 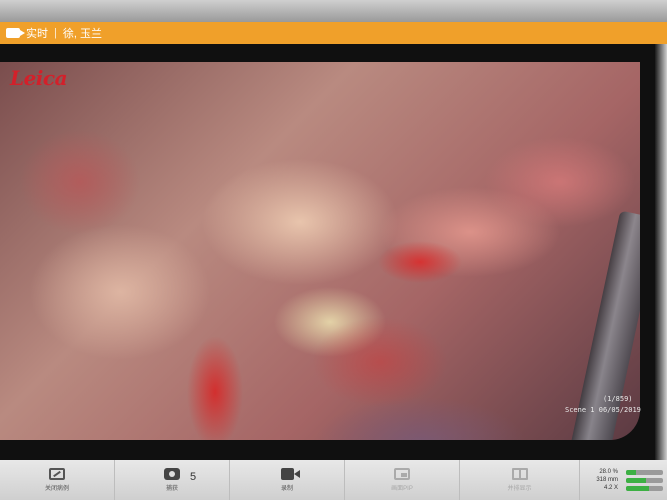 What do you see at coordinates (637, 488) in the screenshot?
I see `zoom-bar-fill` at bounding box center [637, 488].